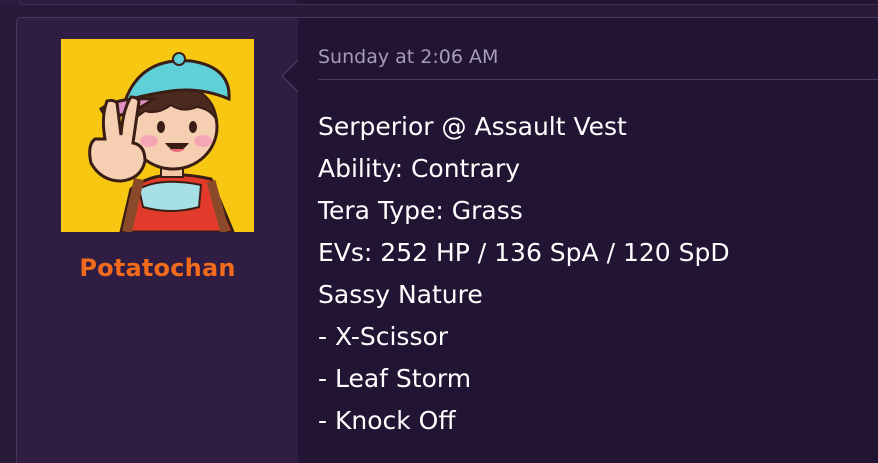 The height and width of the screenshot is (463, 878). I want to click on avatar-image, so click(157, 135).